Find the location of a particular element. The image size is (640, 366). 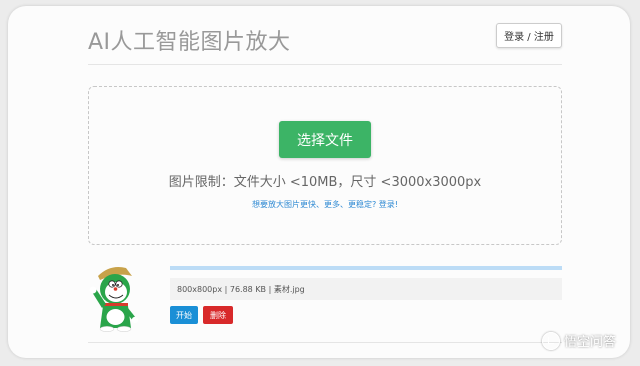

choose-file-button: 选择文件 is located at coordinates (325, 139).